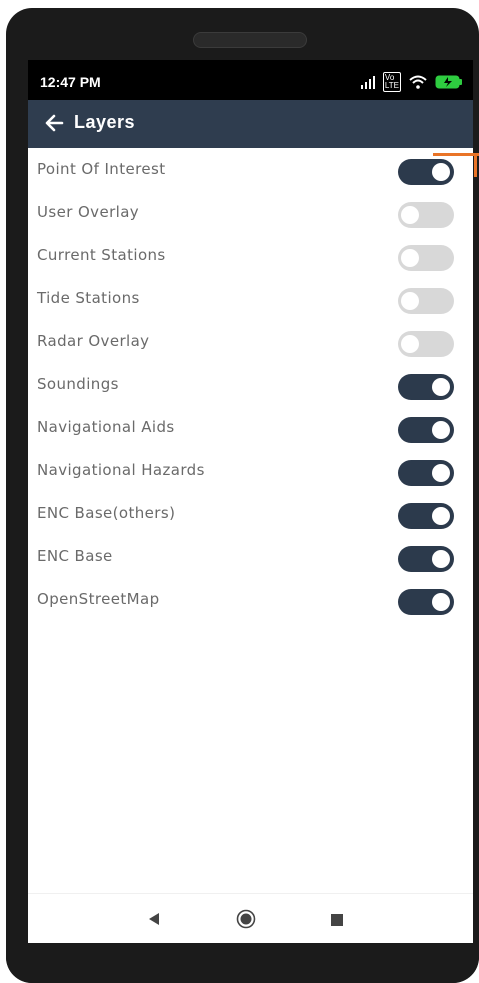  What do you see at coordinates (337, 920) in the screenshot?
I see `square-recents-icon` at bounding box center [337, 920].